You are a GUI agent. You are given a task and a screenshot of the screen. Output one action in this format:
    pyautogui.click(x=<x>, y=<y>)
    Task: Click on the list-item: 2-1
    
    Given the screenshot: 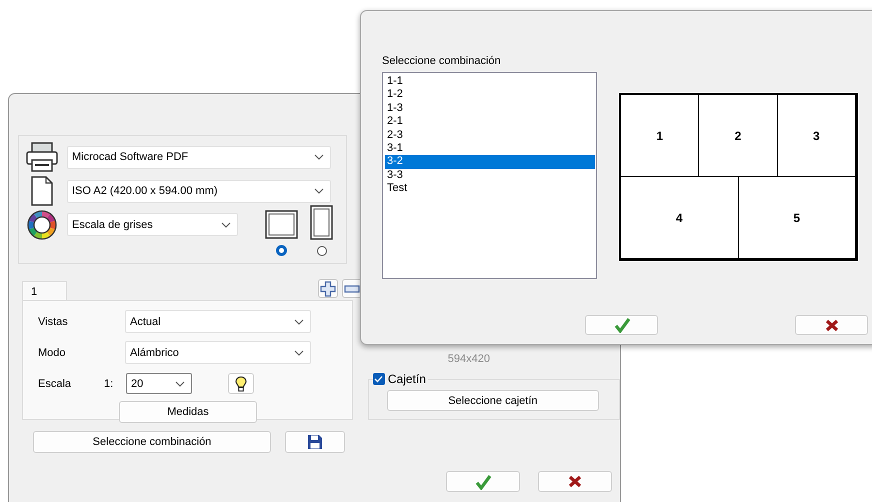 What is the action you would take?
    pyautogui.click(x=490, y=122)
    